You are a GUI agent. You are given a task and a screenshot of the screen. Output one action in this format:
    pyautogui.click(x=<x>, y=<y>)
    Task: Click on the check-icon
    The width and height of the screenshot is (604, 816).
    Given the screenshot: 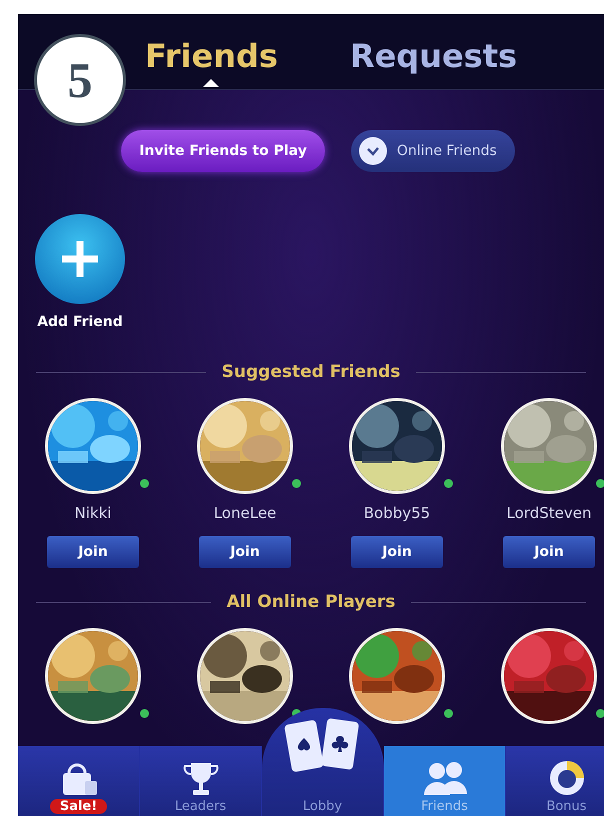 What is the action you would take?
    pyautogui.click(x=373, y=151)
    